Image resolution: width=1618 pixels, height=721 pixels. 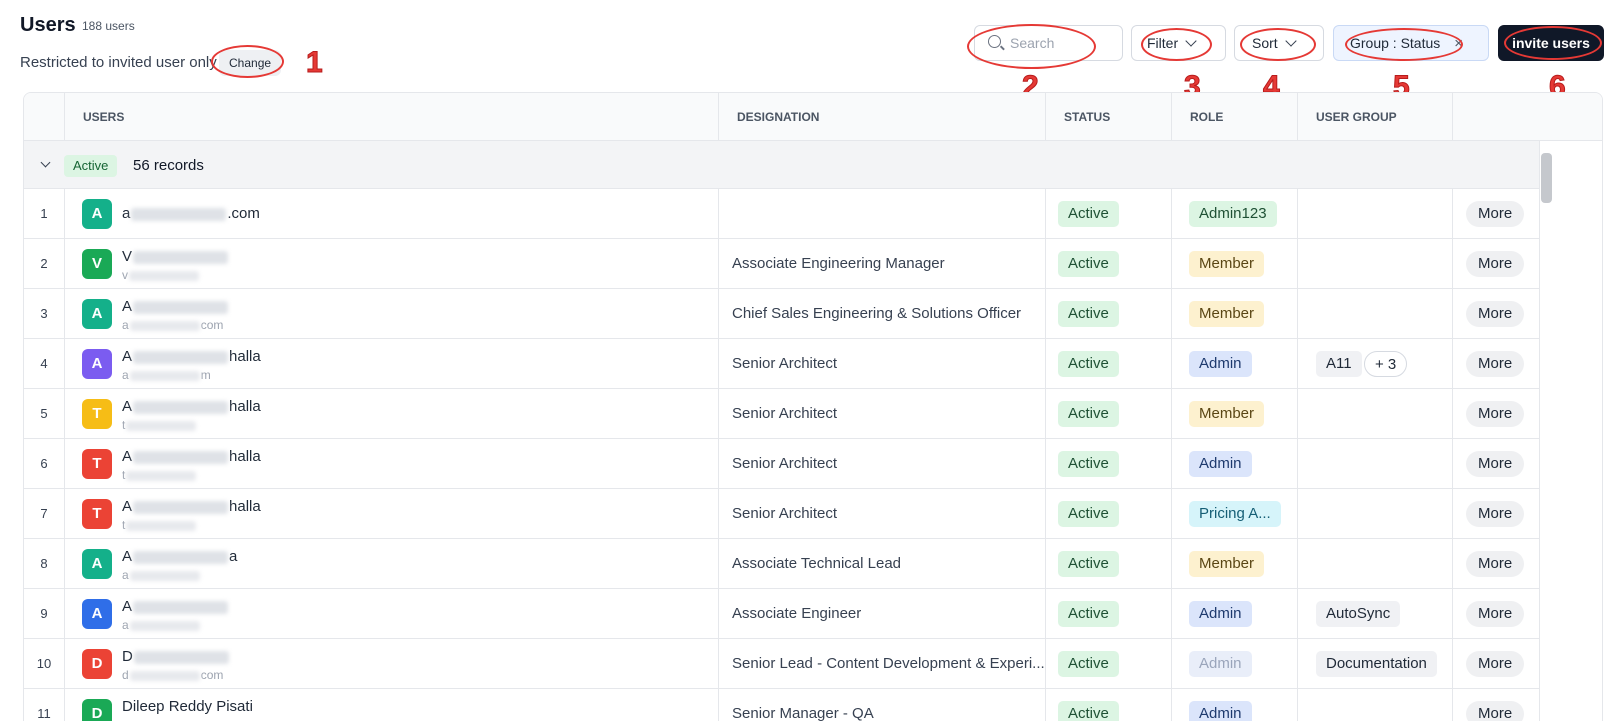 I want to click on row-index: 9, so click(x=44, y=613).